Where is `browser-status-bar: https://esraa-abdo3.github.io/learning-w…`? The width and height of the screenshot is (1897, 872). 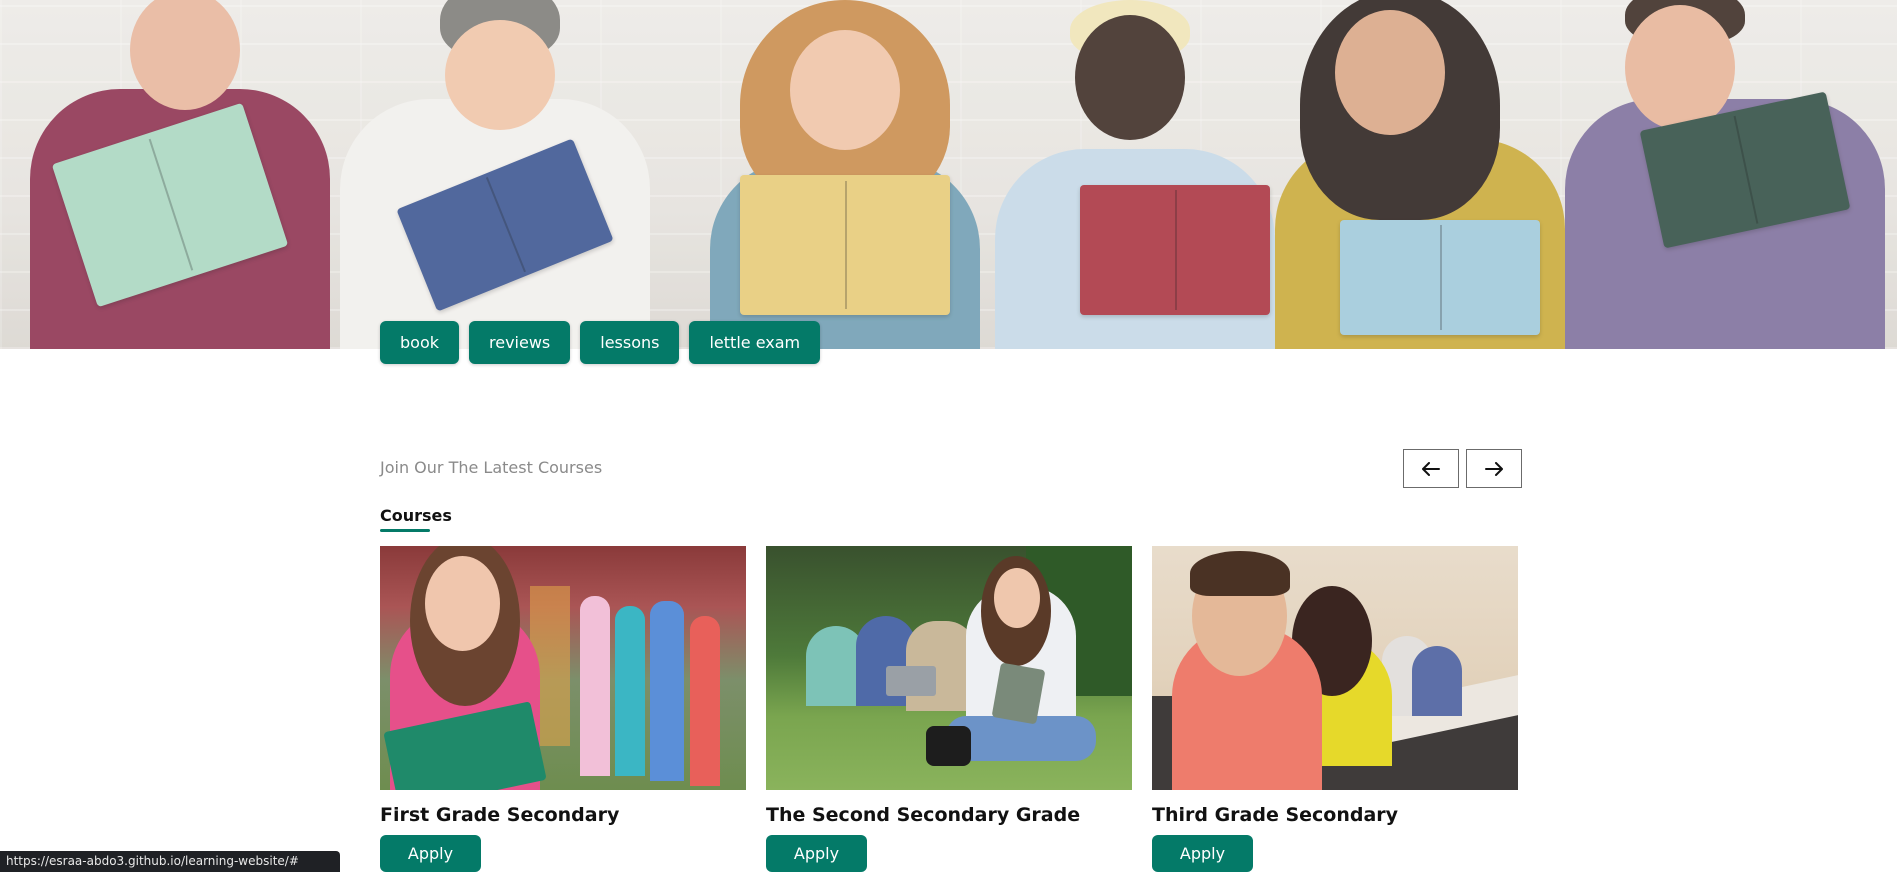 browser-status-bar: https://esraa-abdo3.github.io/learning-w… is located at coordinates (170, 861).